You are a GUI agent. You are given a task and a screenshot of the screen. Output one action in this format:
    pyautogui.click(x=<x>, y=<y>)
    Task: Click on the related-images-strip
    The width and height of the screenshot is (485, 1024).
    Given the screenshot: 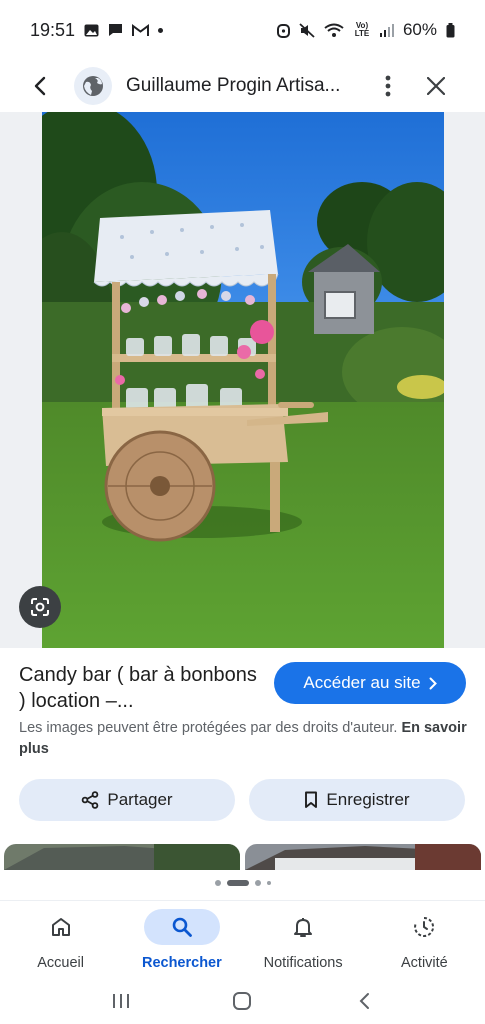 What is the action you would take?
    pyautogui.click(x=242, y=857)
    